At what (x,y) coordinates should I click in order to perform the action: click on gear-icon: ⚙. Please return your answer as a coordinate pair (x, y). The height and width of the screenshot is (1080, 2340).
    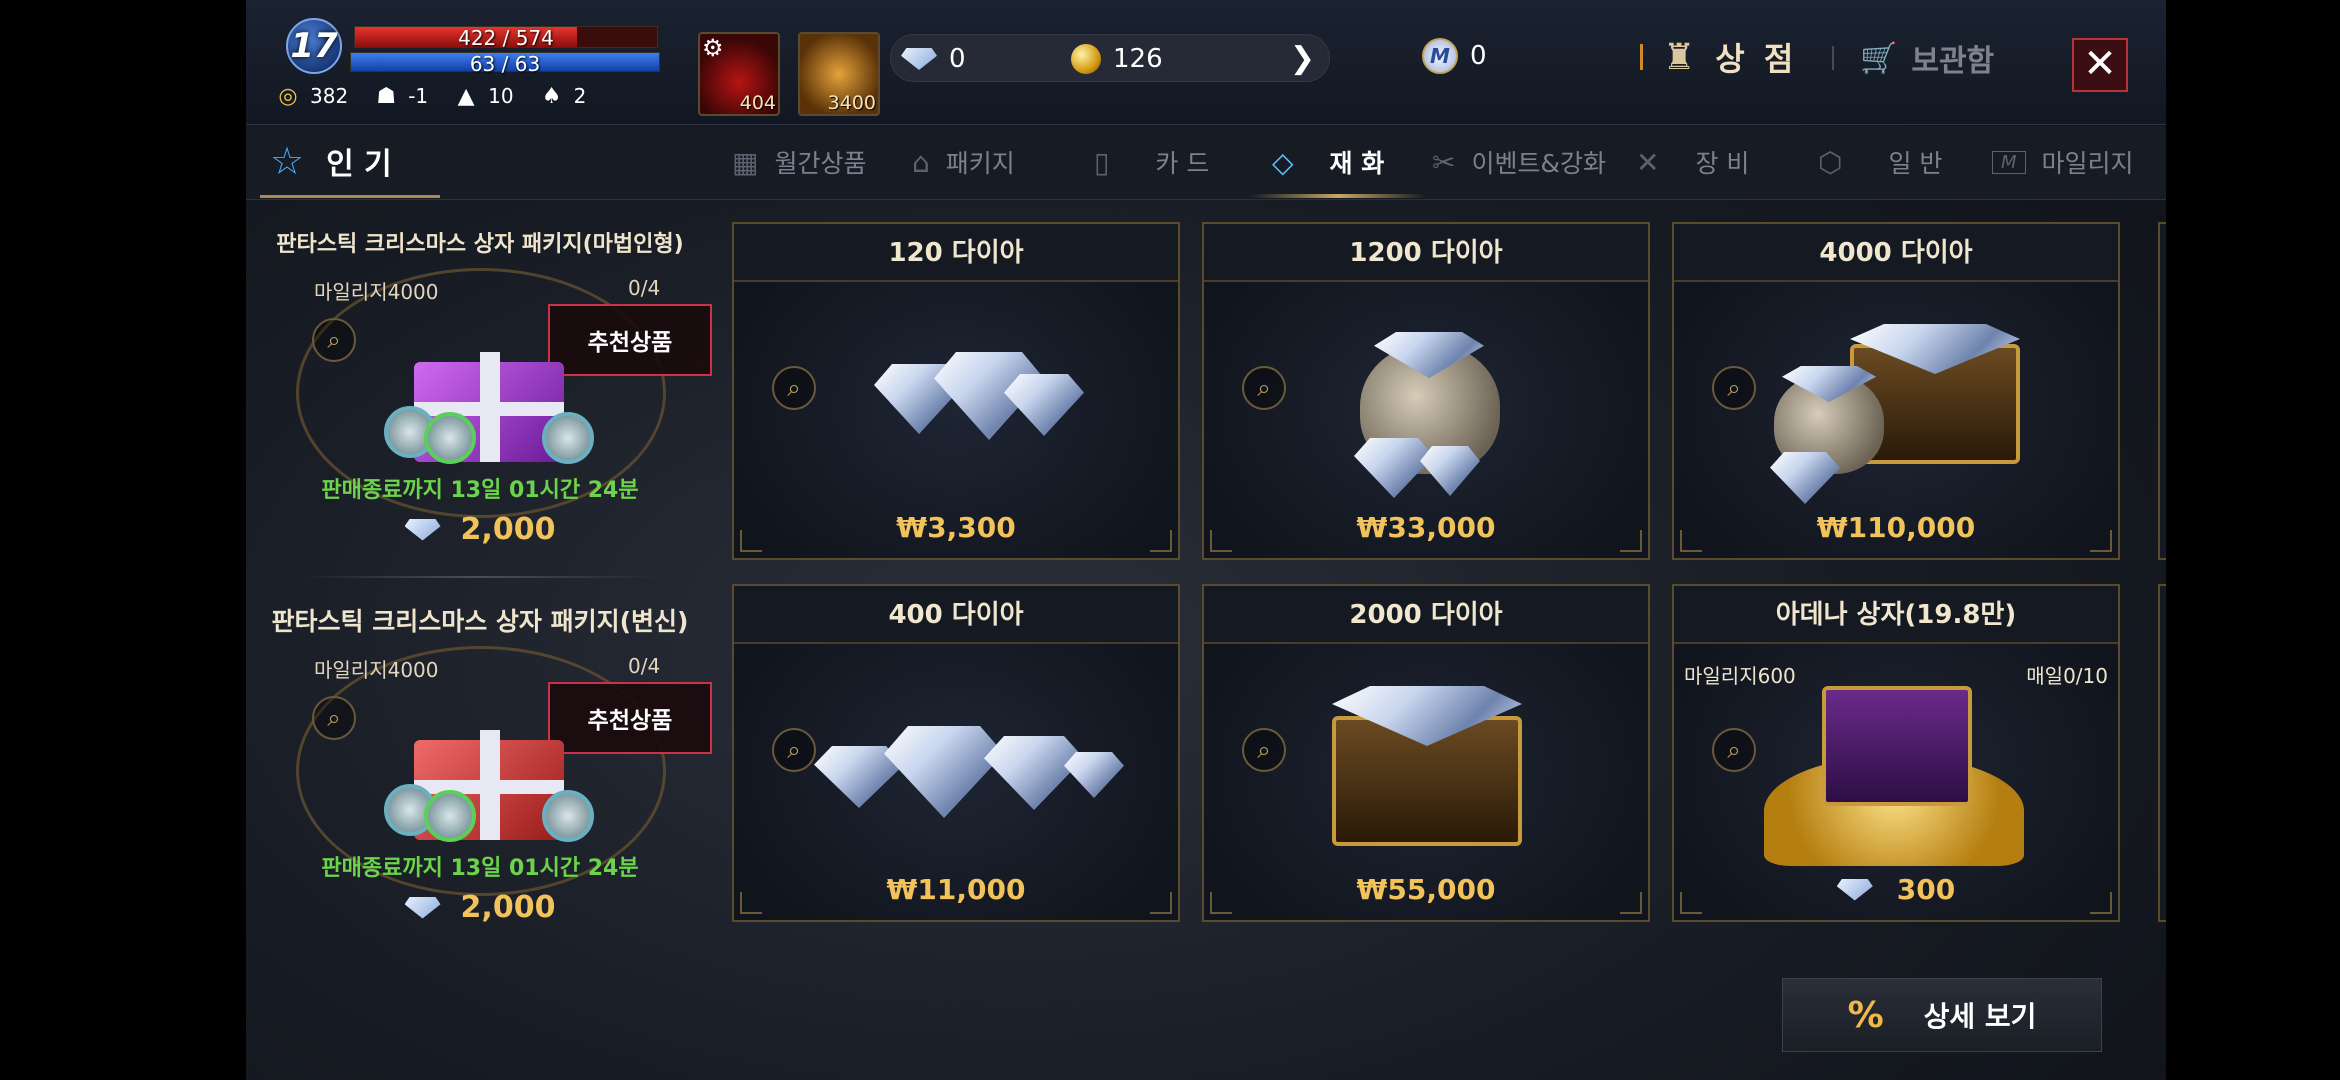
    Looking at the image, I should click on (713, 48).